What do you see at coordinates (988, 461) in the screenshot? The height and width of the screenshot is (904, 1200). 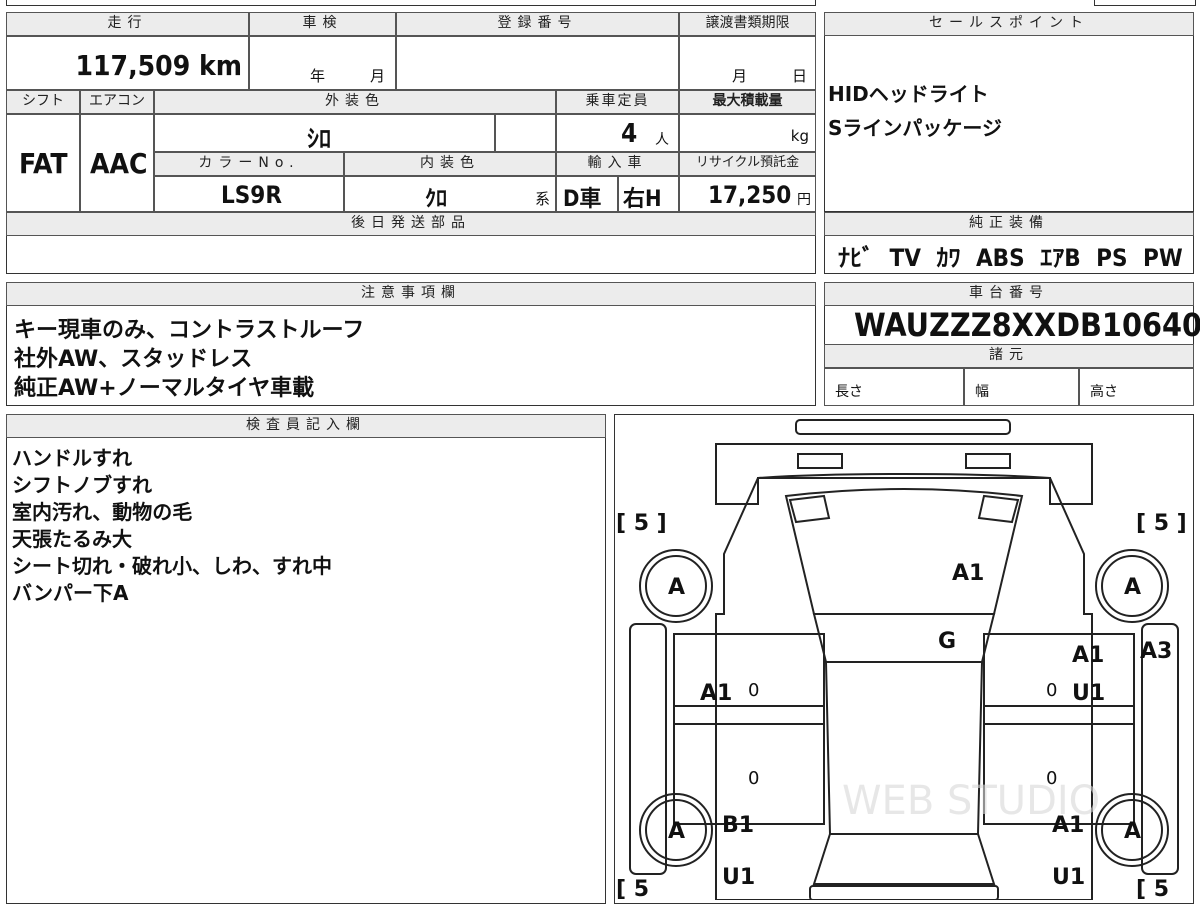 I see `headlight-right` at bounding box center [988, 461].